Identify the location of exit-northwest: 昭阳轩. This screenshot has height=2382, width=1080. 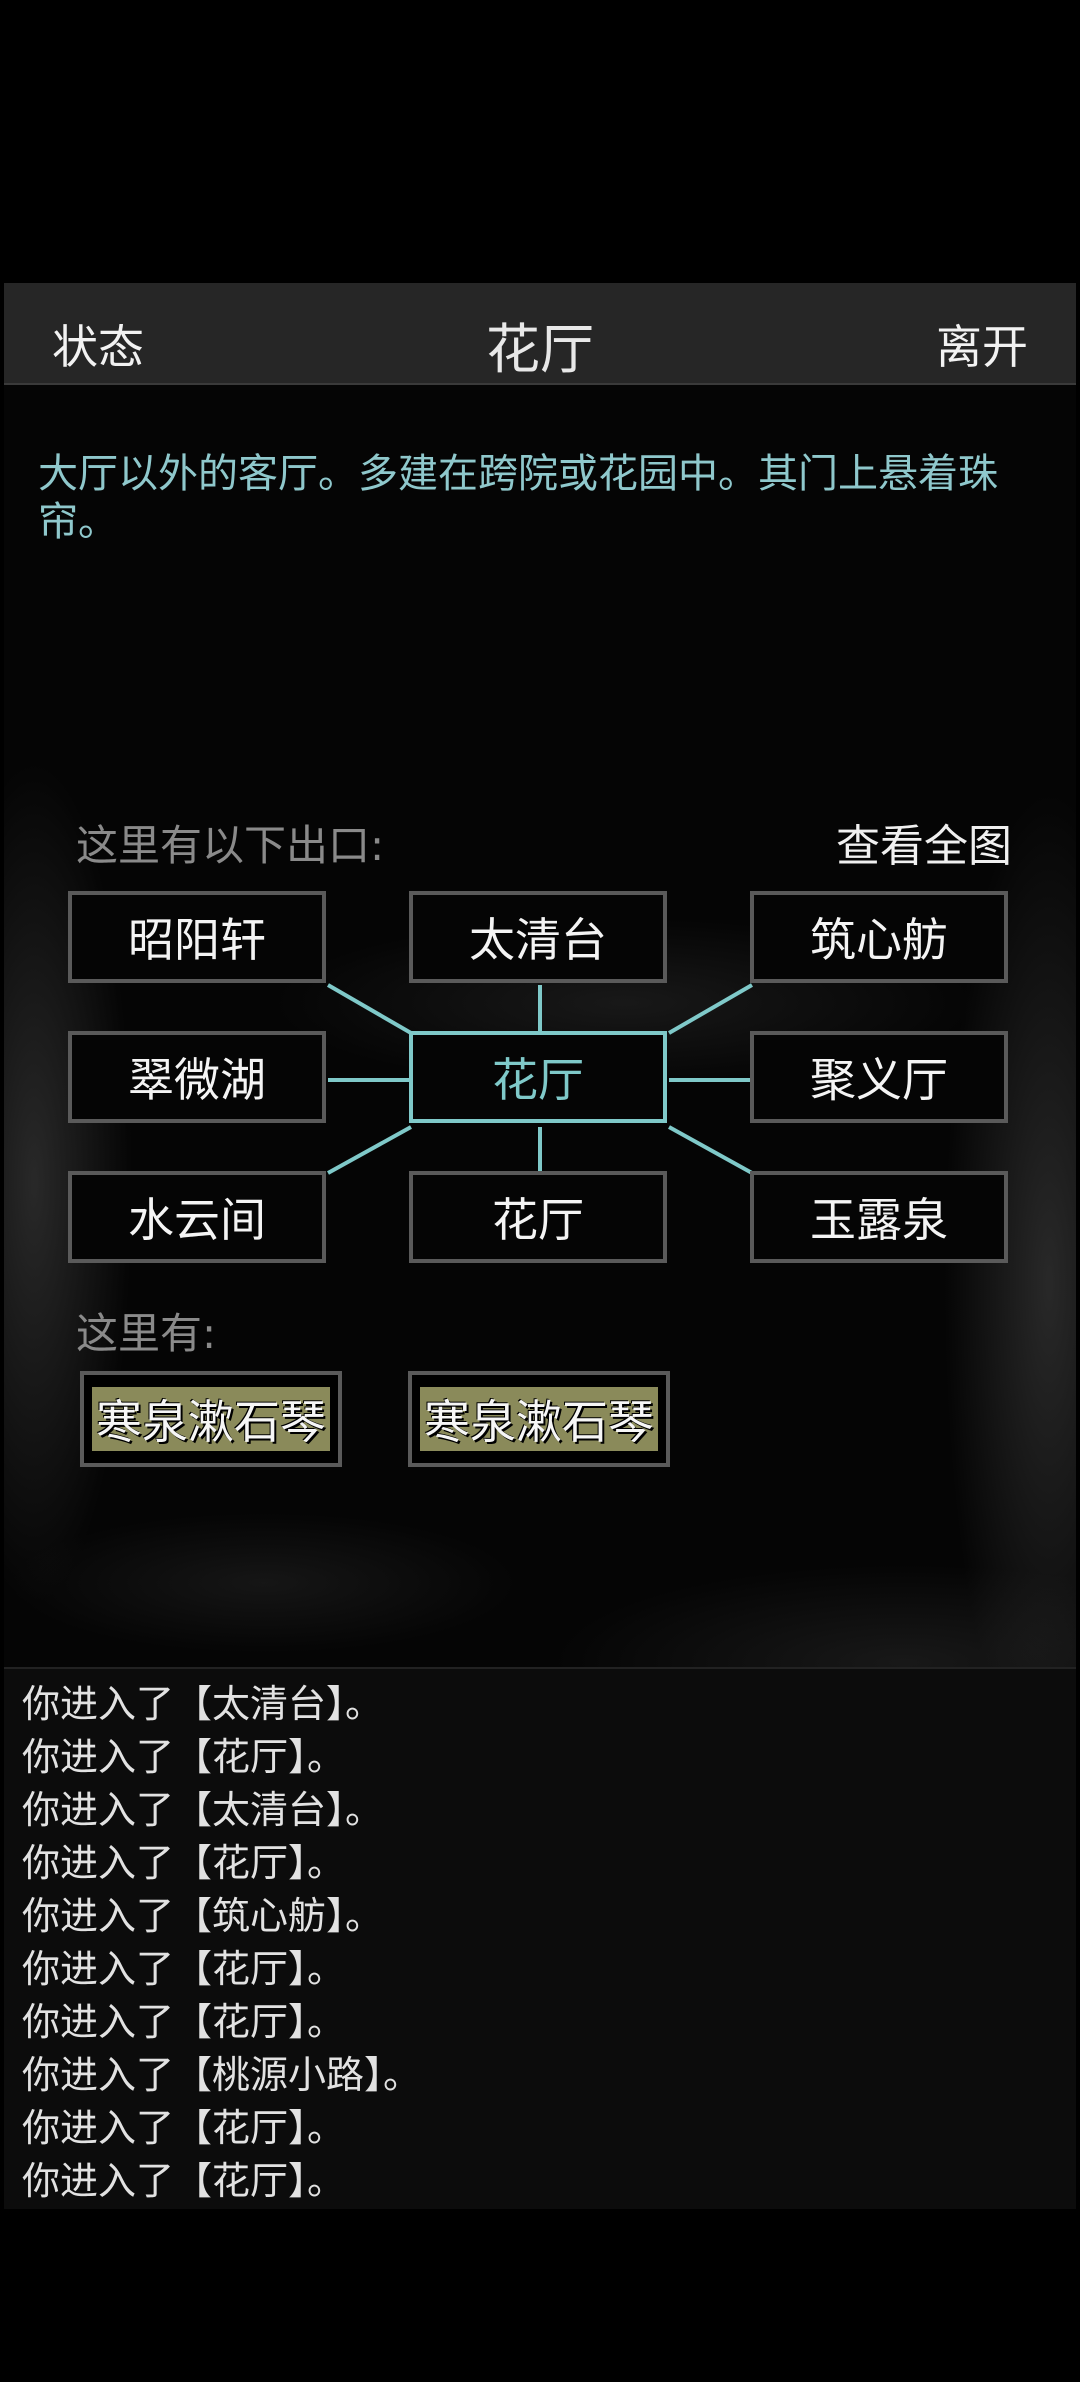
(197, 937).